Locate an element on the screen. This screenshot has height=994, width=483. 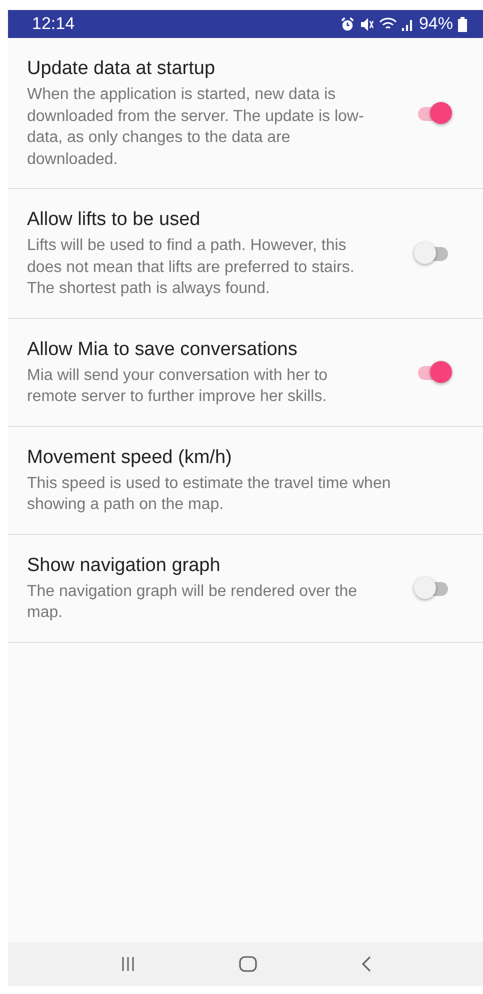
setting-description: Mia will send your conversation with her to remote server to further improve her skills. is located at coordinates (178, 386).